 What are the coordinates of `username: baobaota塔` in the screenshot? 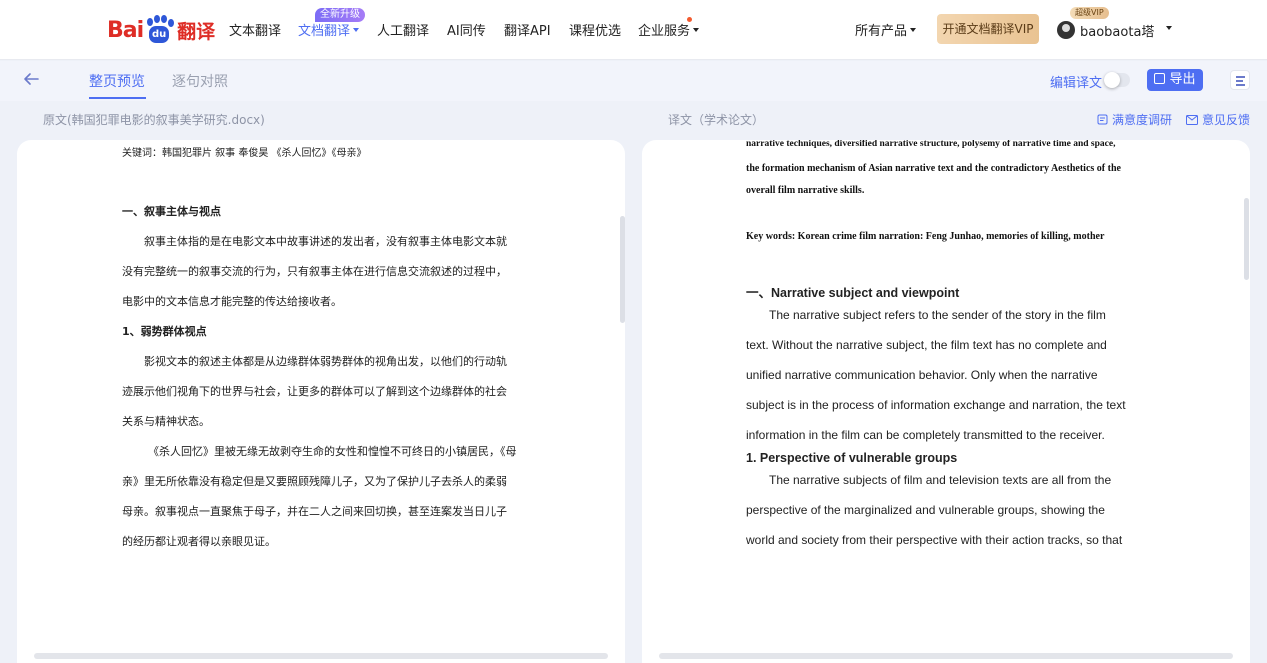 It's located at (1117, 32).